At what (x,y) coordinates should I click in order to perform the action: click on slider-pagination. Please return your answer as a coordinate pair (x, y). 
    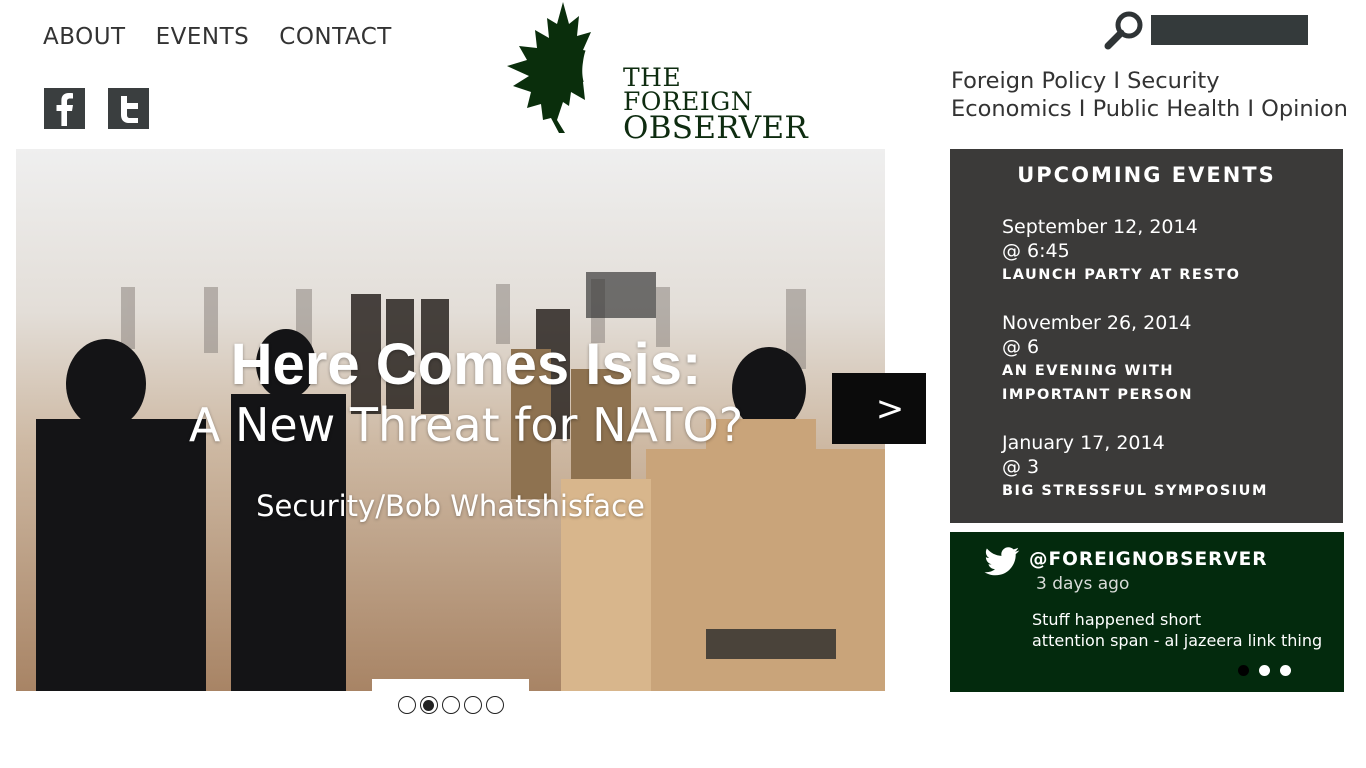
    Looking at the image, I should click on (450, 699).